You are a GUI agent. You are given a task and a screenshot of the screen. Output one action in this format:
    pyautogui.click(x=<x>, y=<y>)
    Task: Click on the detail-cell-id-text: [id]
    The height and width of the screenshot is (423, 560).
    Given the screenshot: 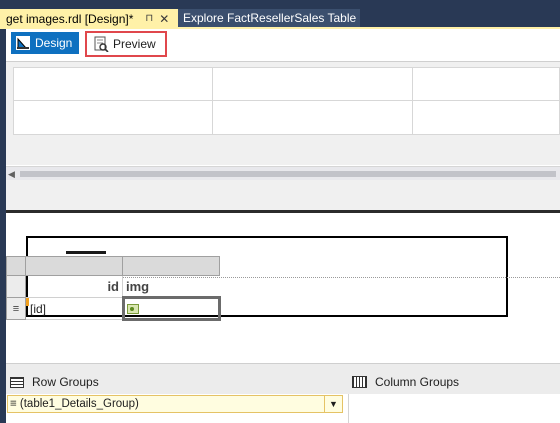 What is the action you would take?
    pyautogui.click(x=38, y=308)
    